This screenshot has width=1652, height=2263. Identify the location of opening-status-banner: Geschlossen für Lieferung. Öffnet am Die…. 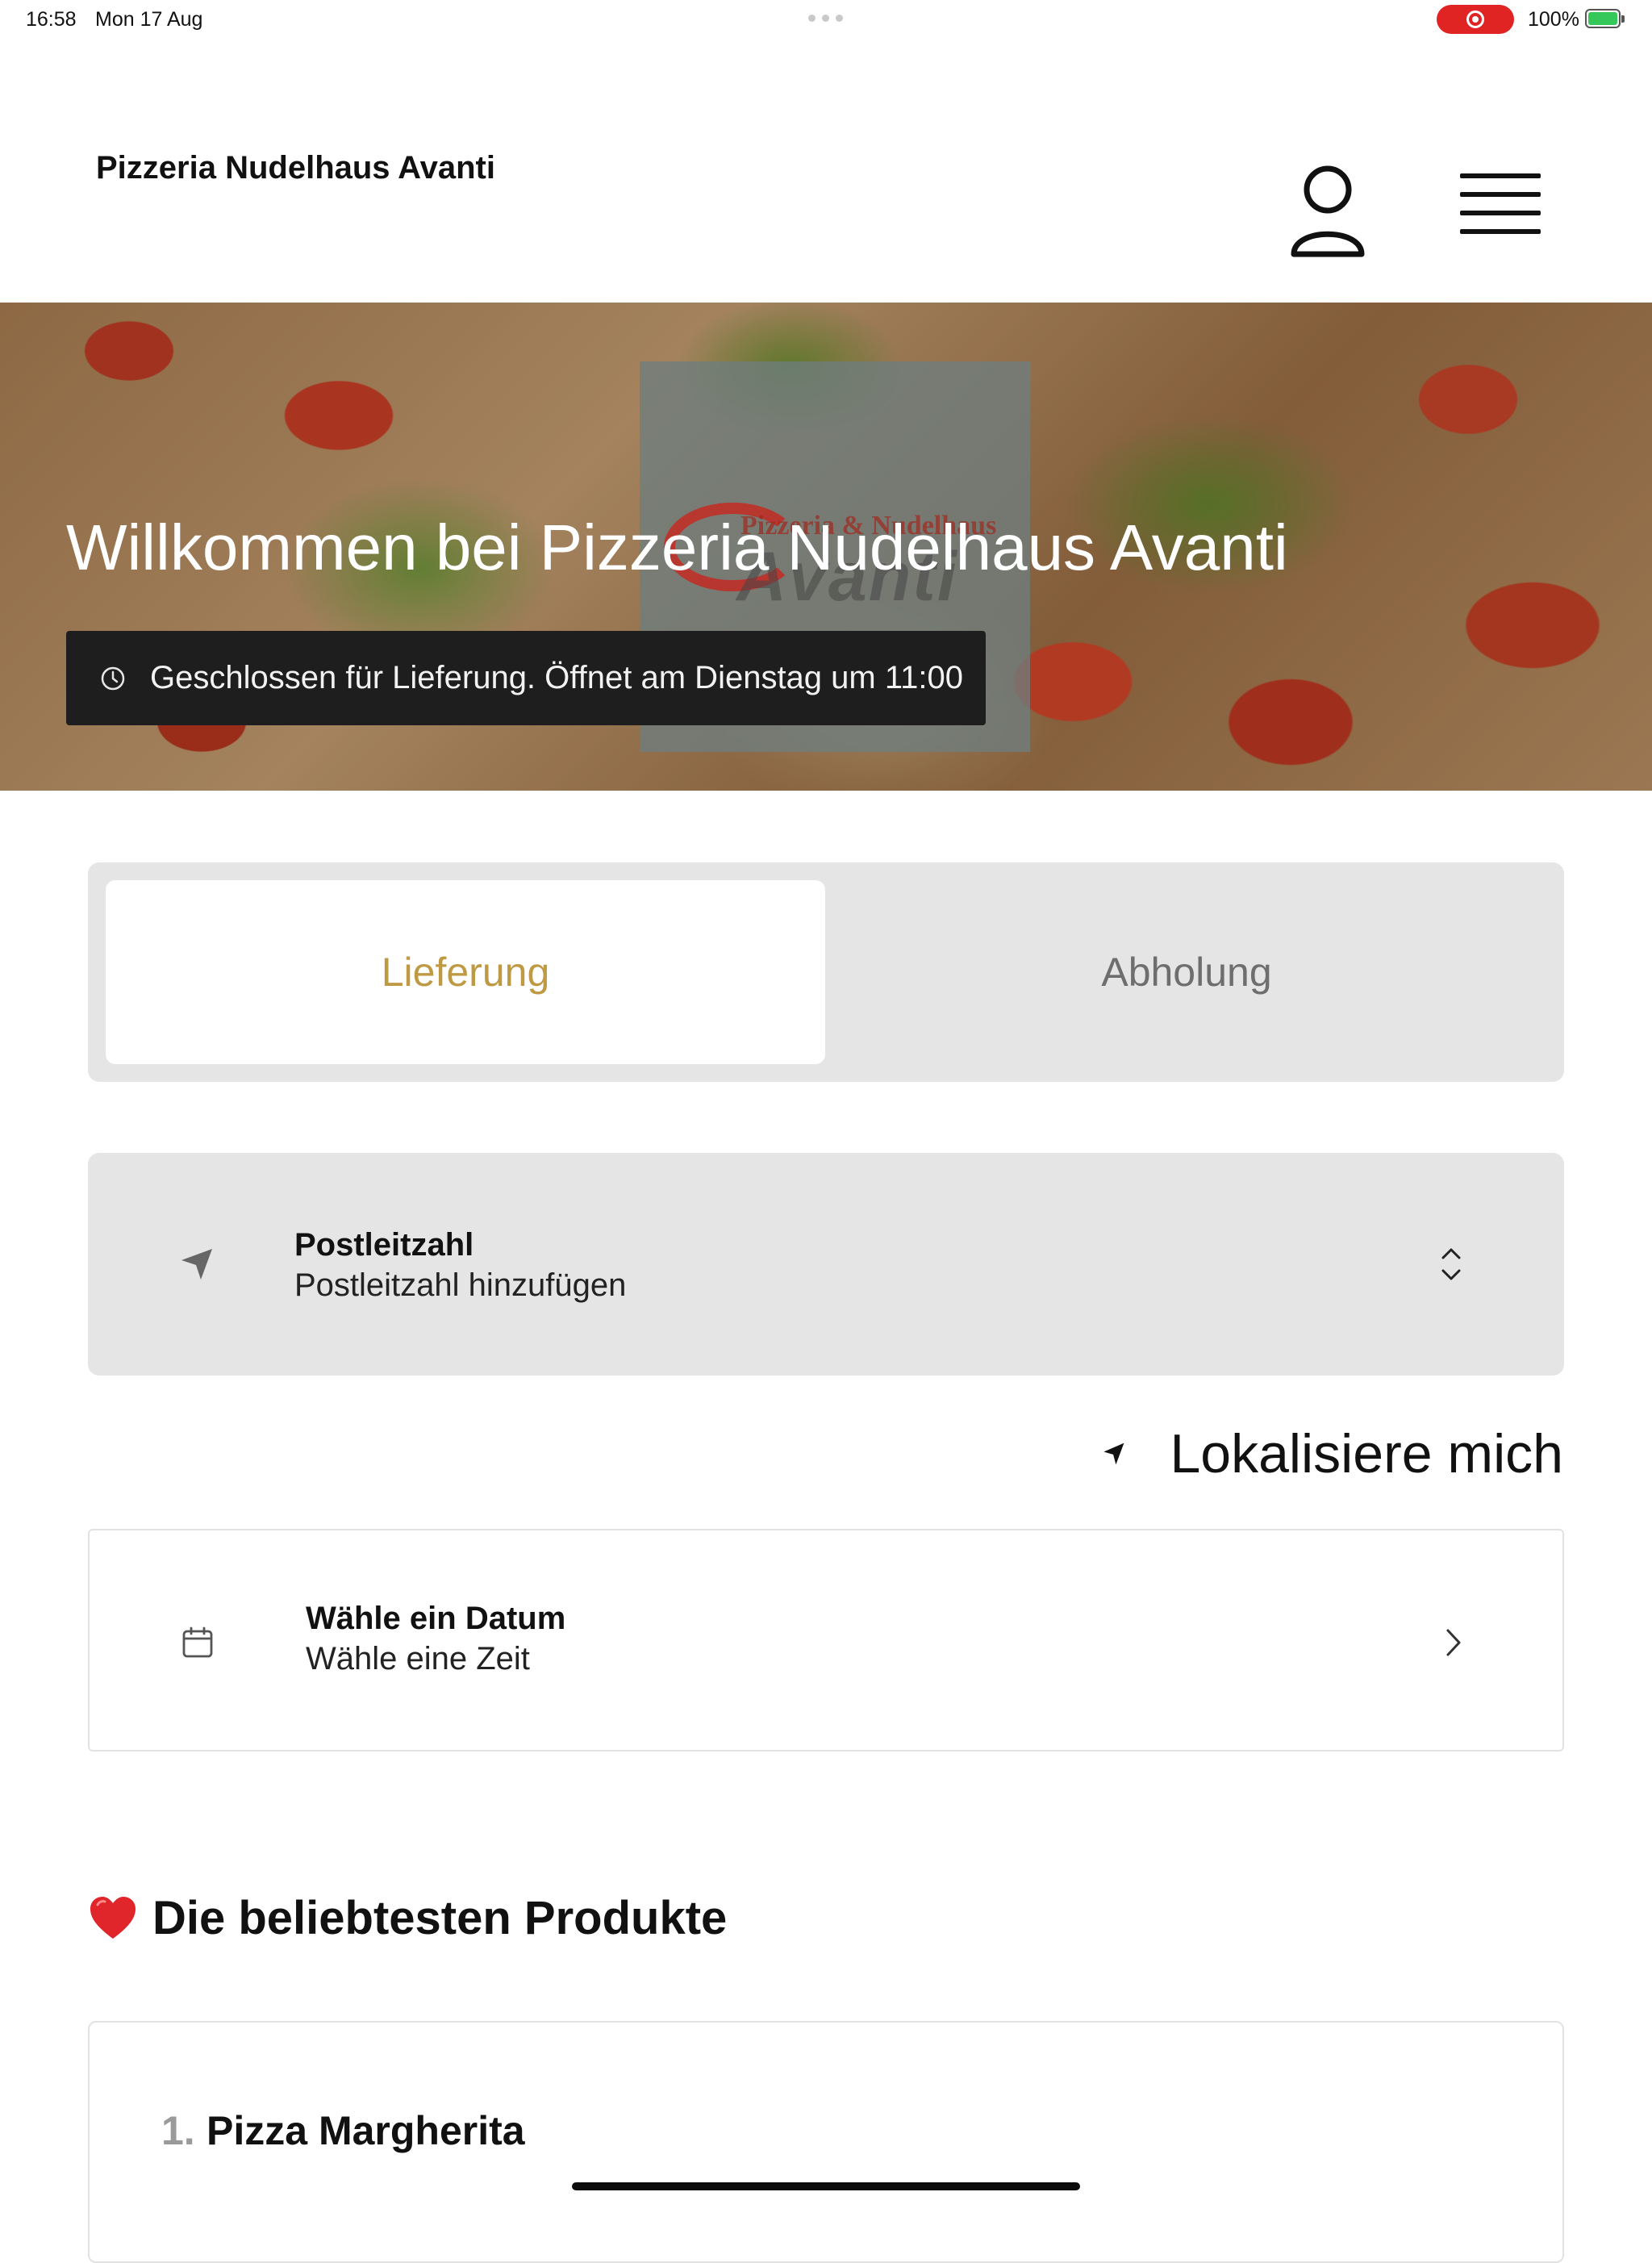
(526, 678).